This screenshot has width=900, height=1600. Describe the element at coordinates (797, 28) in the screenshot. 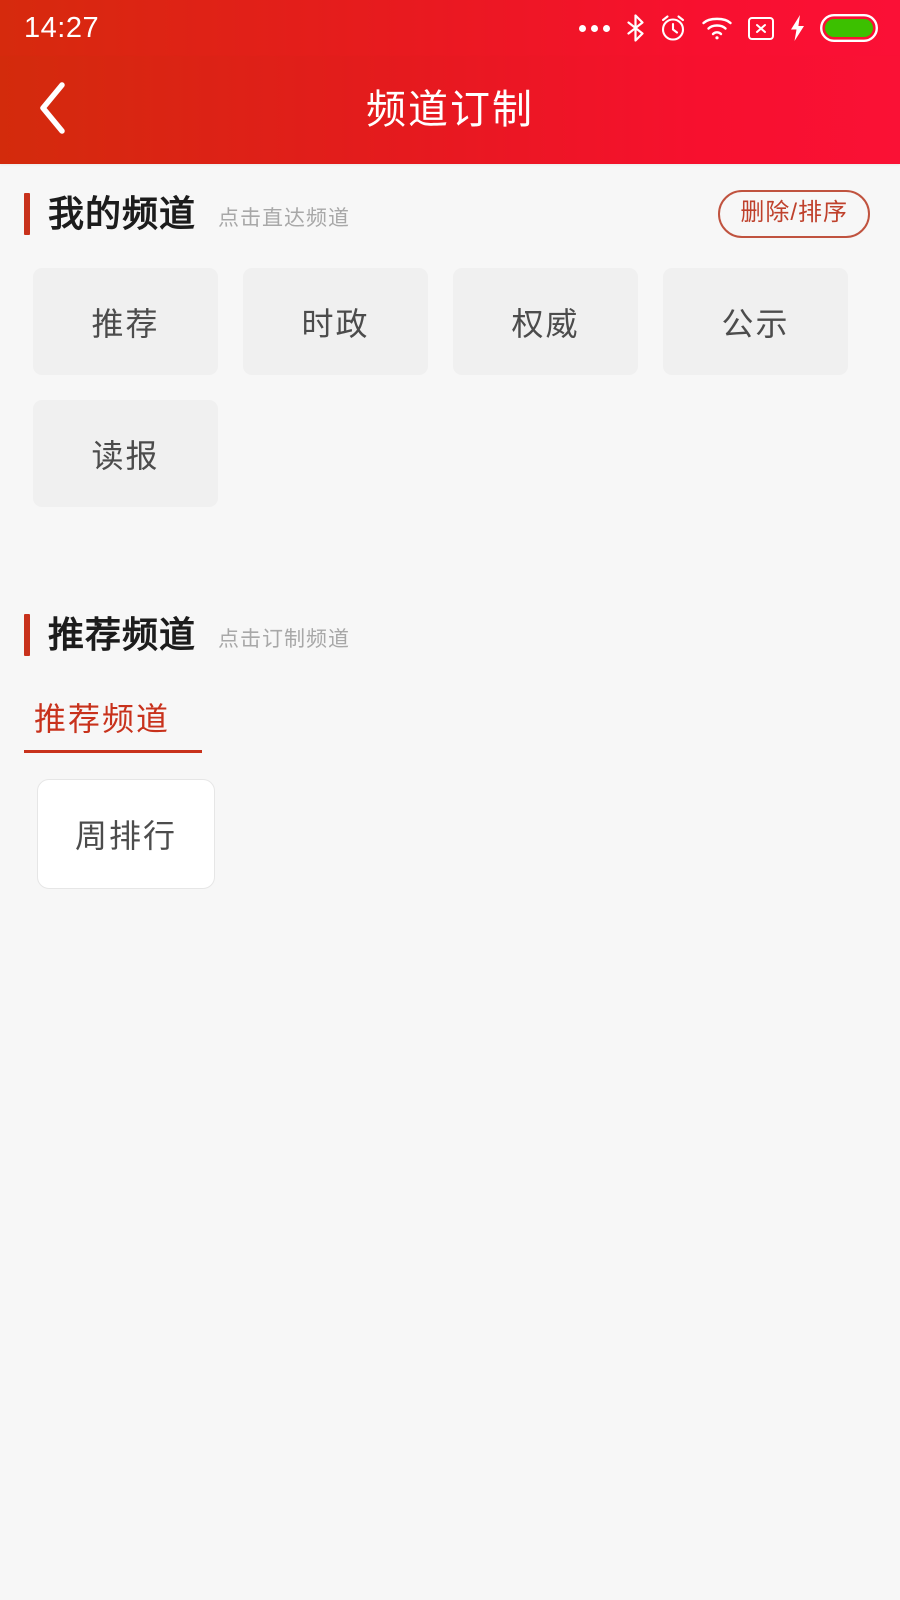

I see `charging-bolt-icon` at that location.